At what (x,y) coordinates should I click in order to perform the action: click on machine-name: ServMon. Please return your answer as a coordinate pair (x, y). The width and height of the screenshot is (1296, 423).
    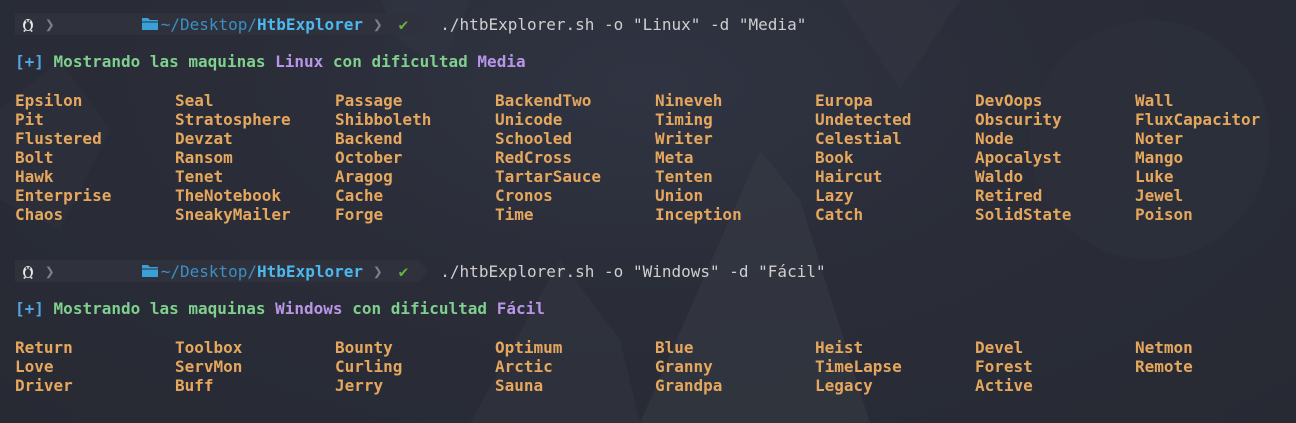
    Looking at the image, I should click on (209, 366).